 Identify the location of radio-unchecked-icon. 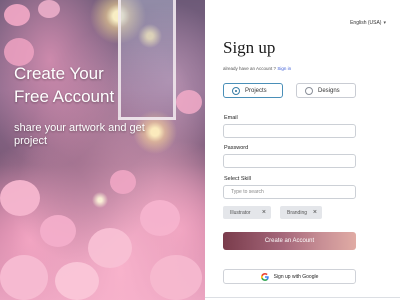
(309, 90).